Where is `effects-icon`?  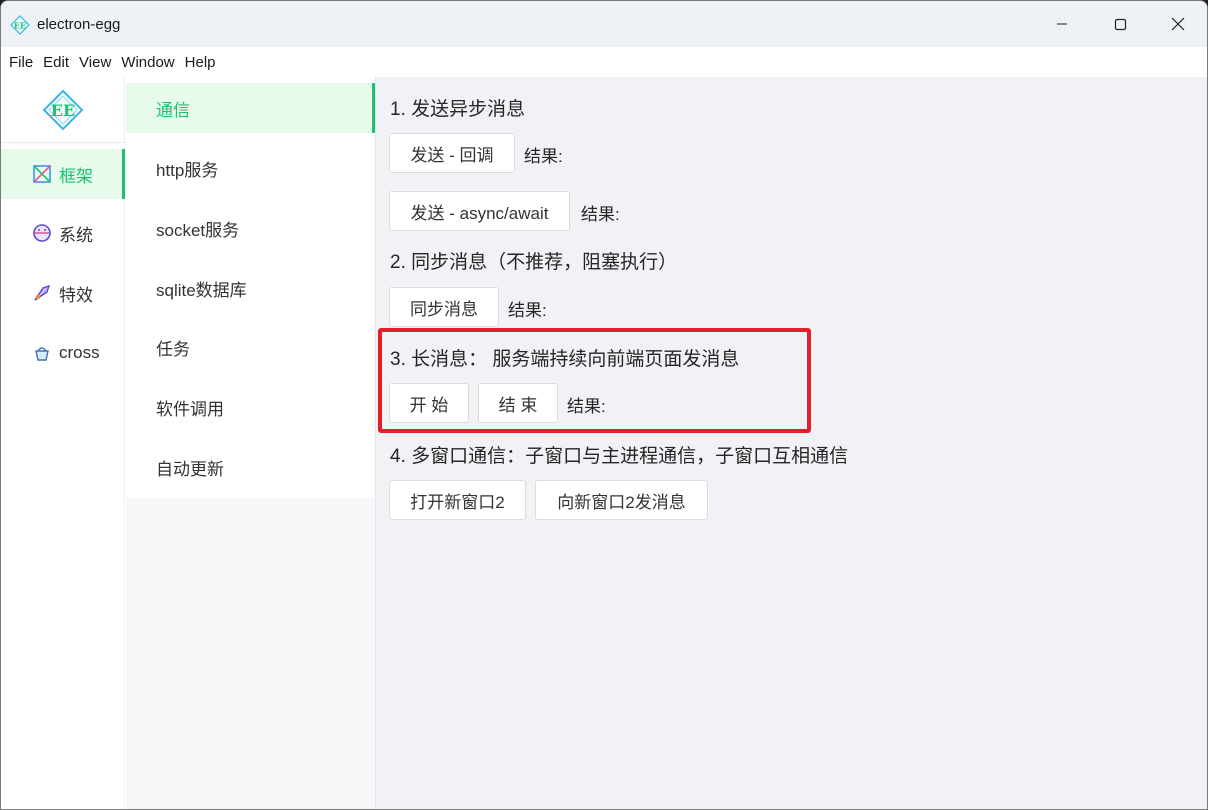 effects-icon is located at coordinates (42, 293).